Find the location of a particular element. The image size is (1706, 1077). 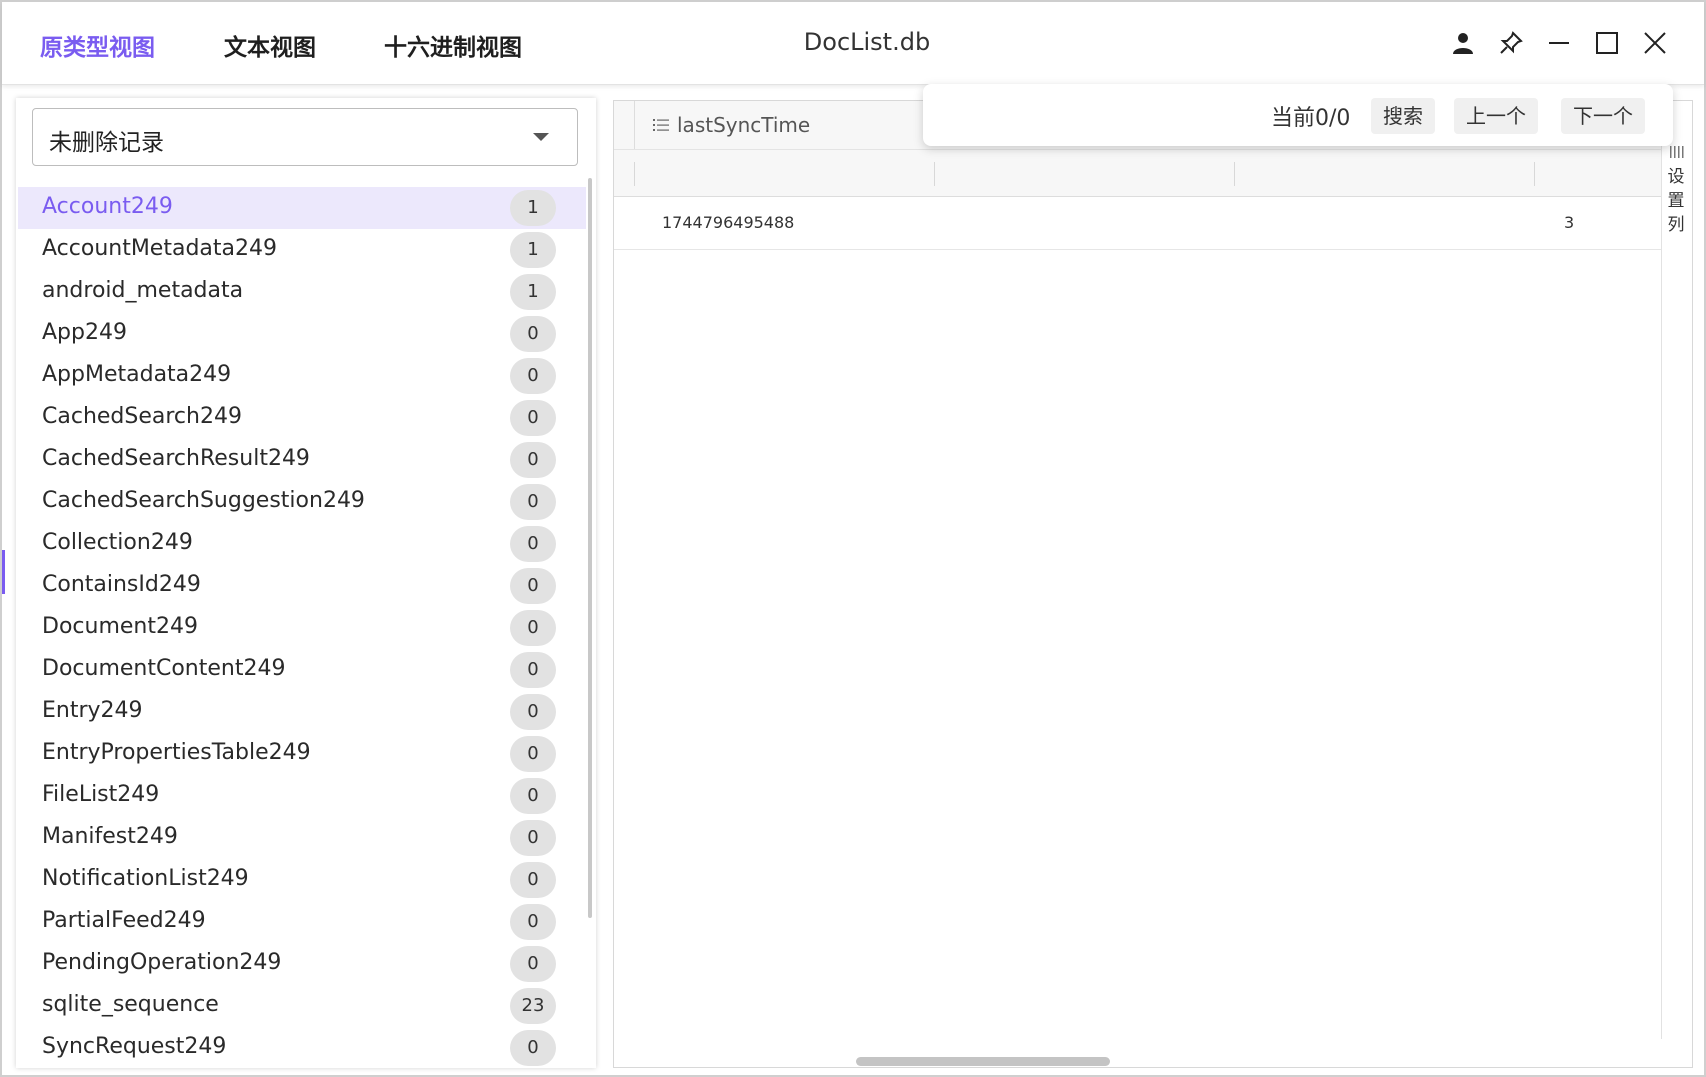

tab-raw-type-view: 原类型视图 is located at coordinates (97, 45).